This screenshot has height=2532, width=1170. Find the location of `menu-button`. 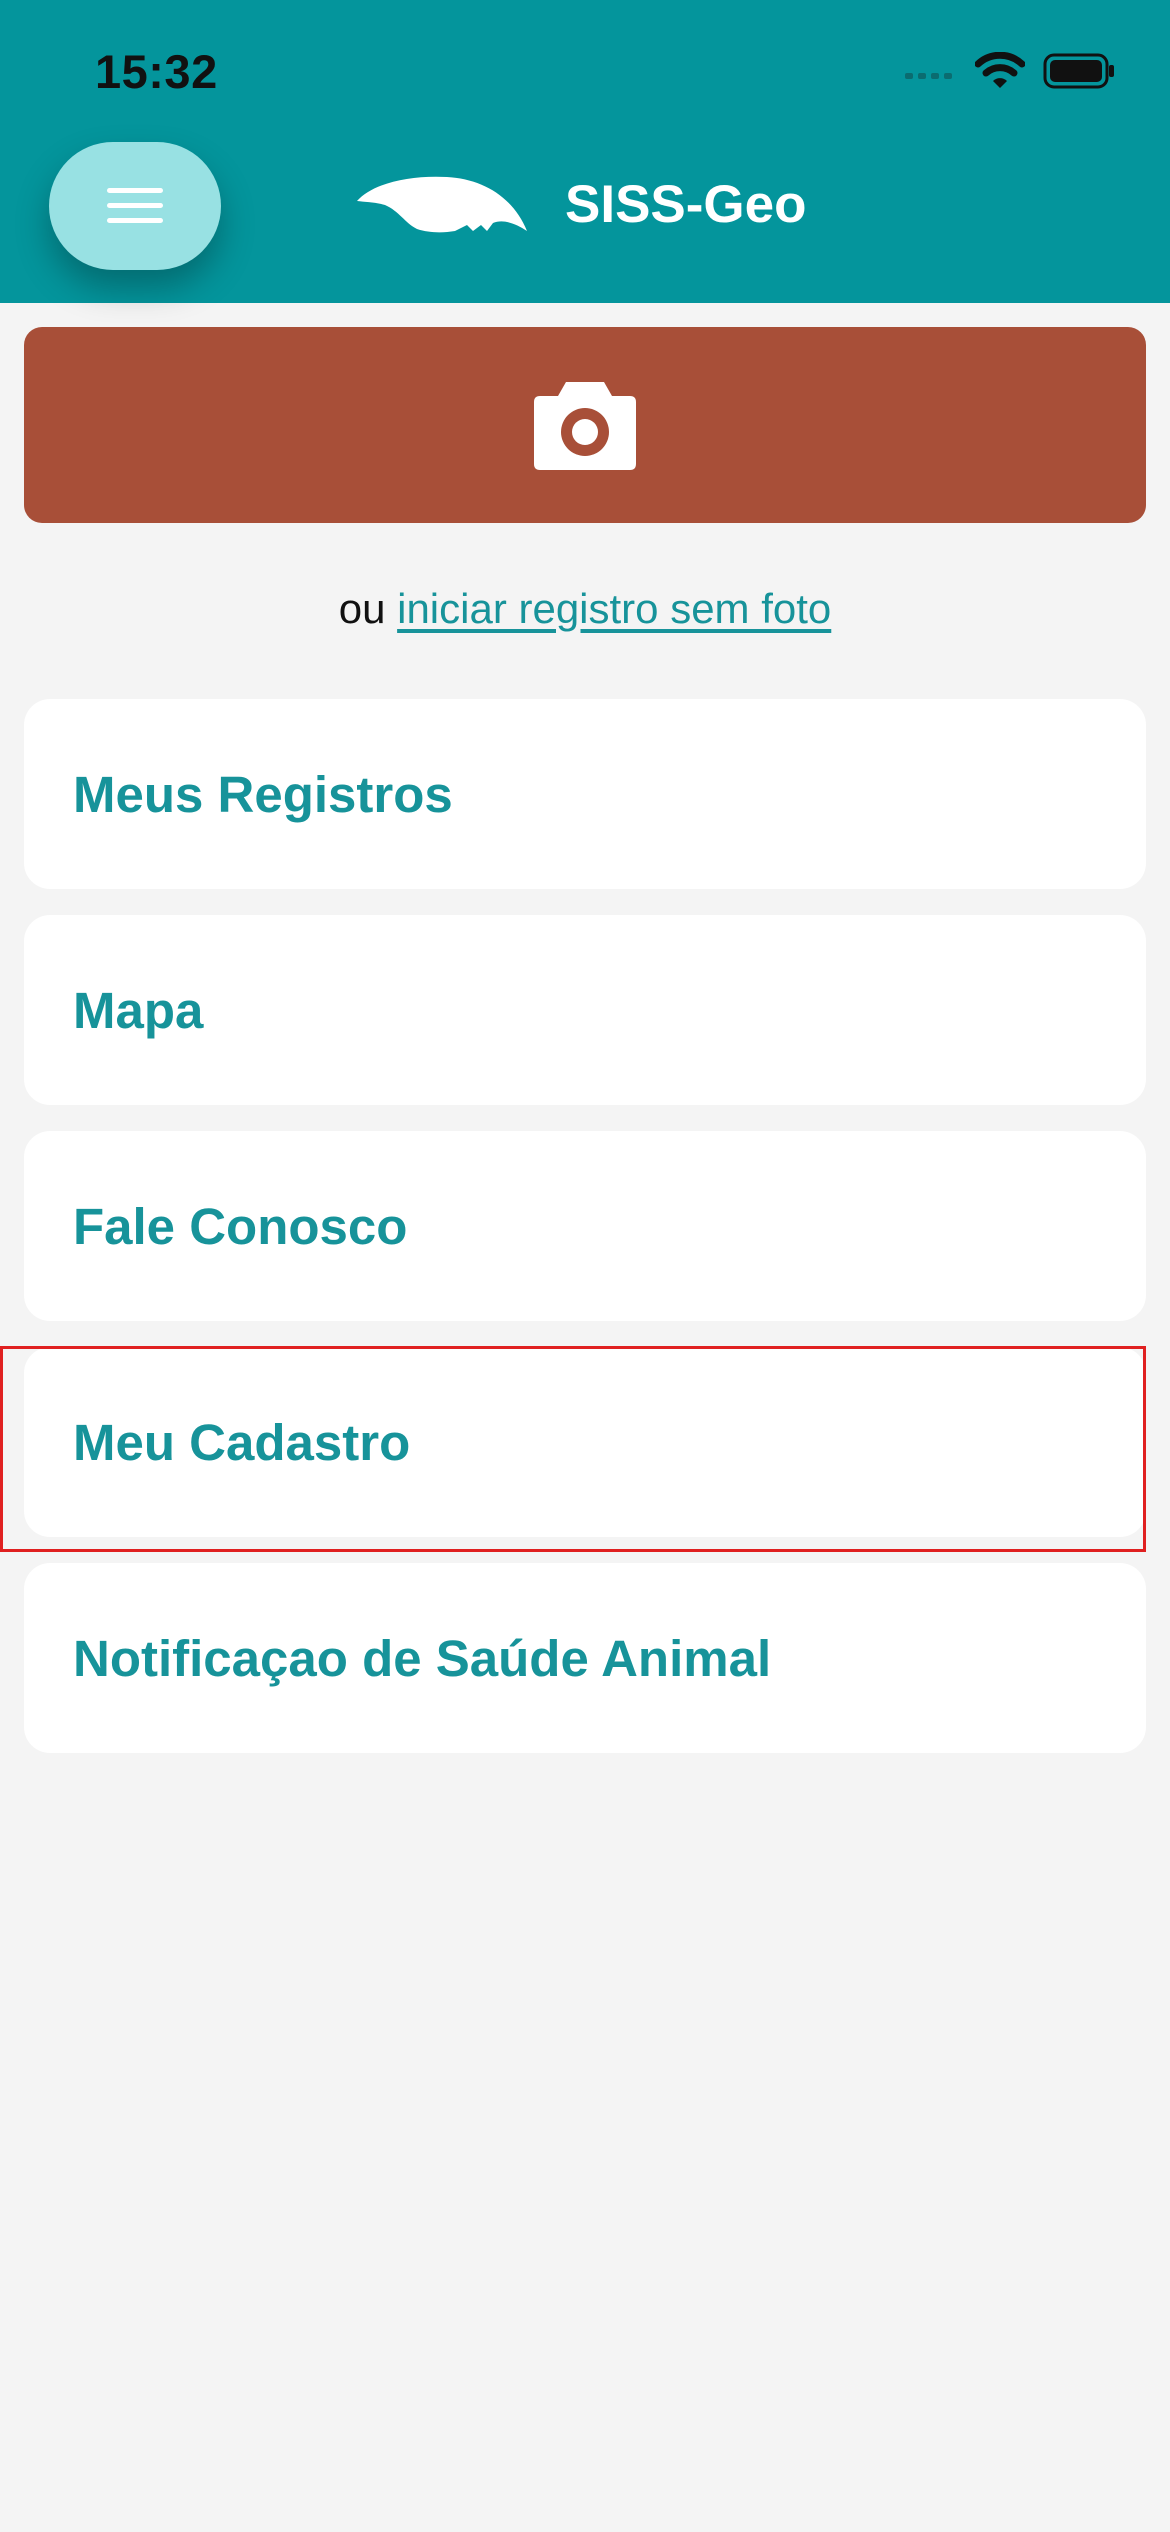

menu-button is located at coordinates (135, 206).